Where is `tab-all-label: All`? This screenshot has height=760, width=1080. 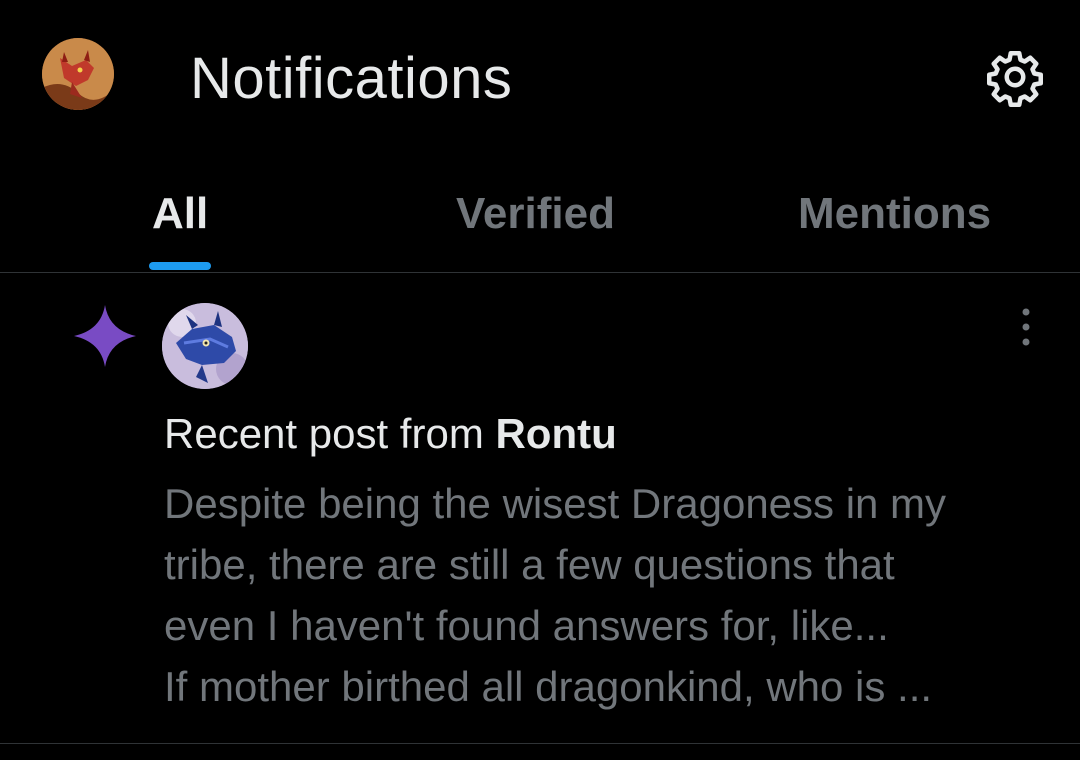 tab-all-label: All is located at coordinates (180, 213).